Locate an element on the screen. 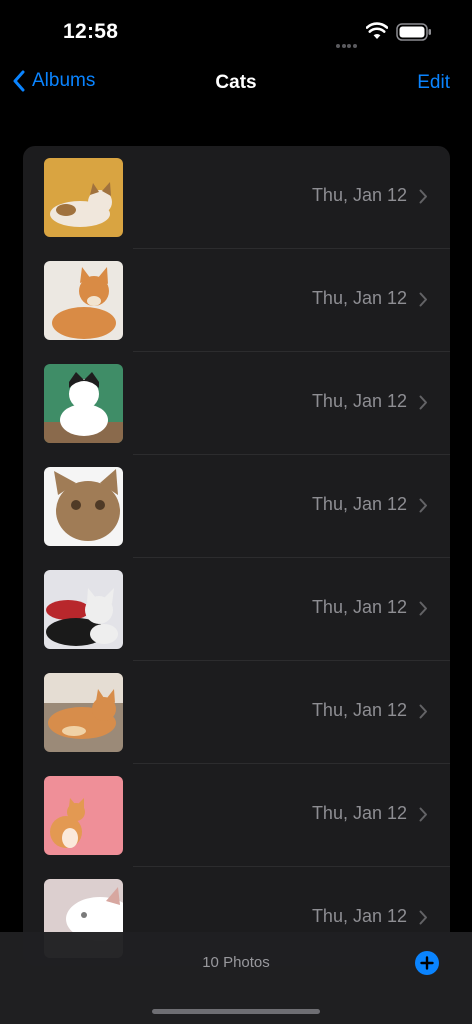  status-bar: 12:58 is located at coordinates (236, 30).